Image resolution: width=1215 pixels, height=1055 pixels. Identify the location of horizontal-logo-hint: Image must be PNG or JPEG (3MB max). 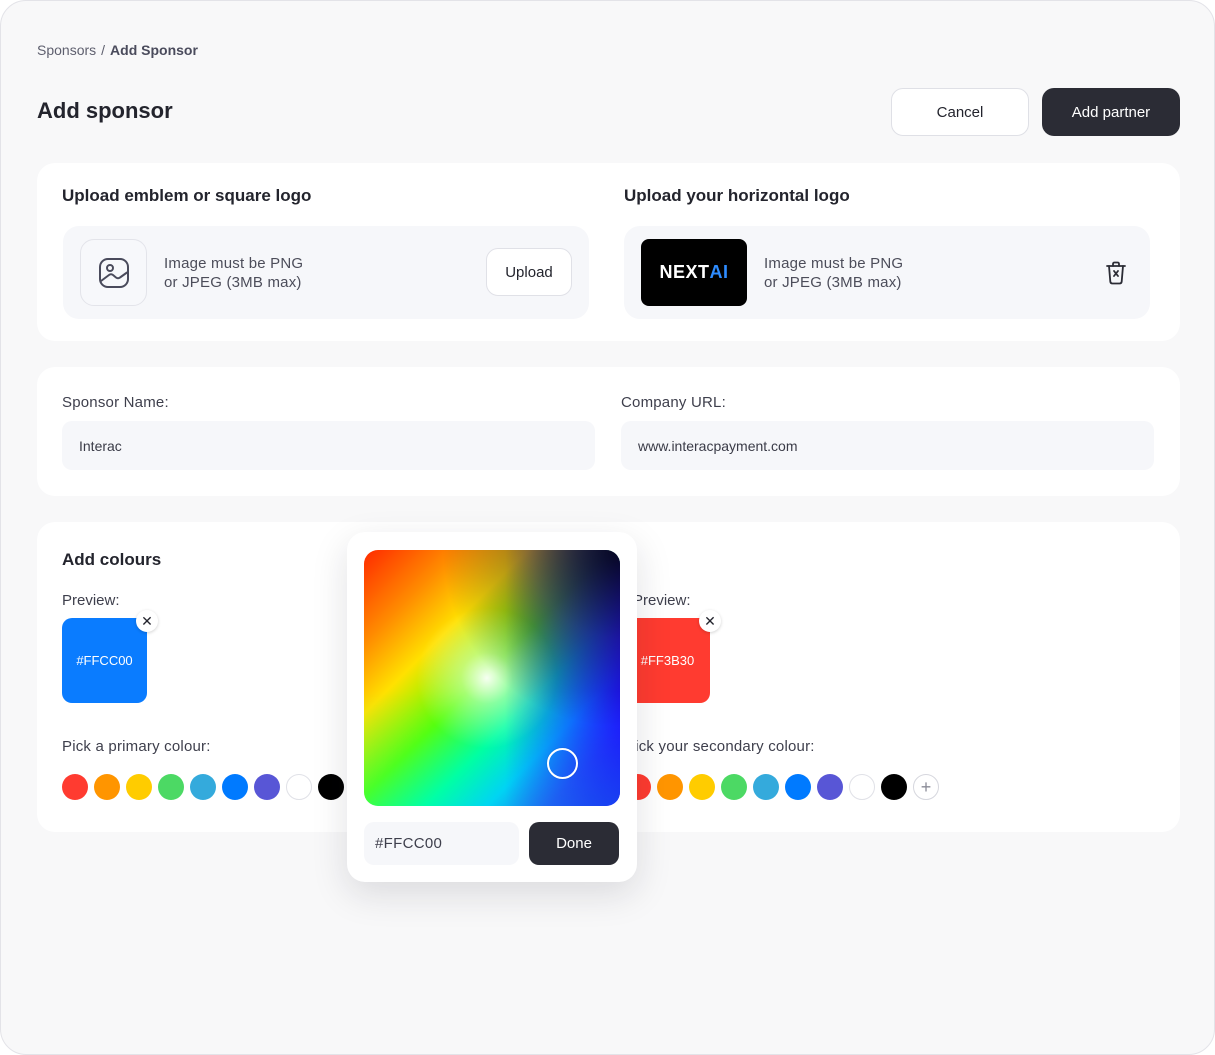
(834, 273).